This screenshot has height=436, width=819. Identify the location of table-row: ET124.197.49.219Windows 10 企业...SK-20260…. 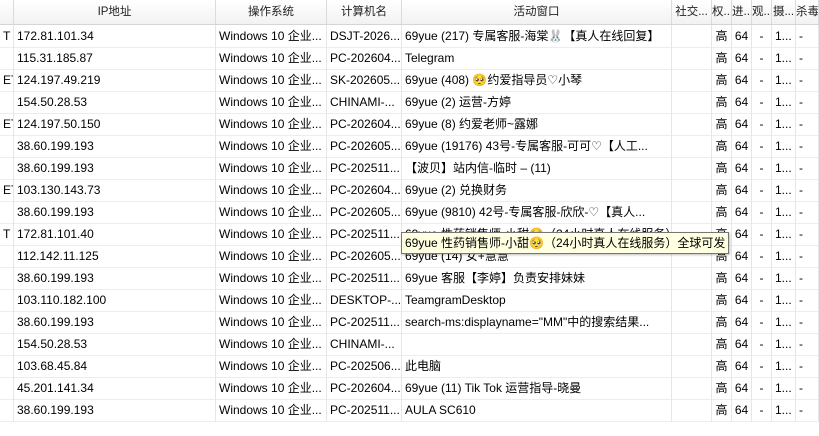
(409, 80).